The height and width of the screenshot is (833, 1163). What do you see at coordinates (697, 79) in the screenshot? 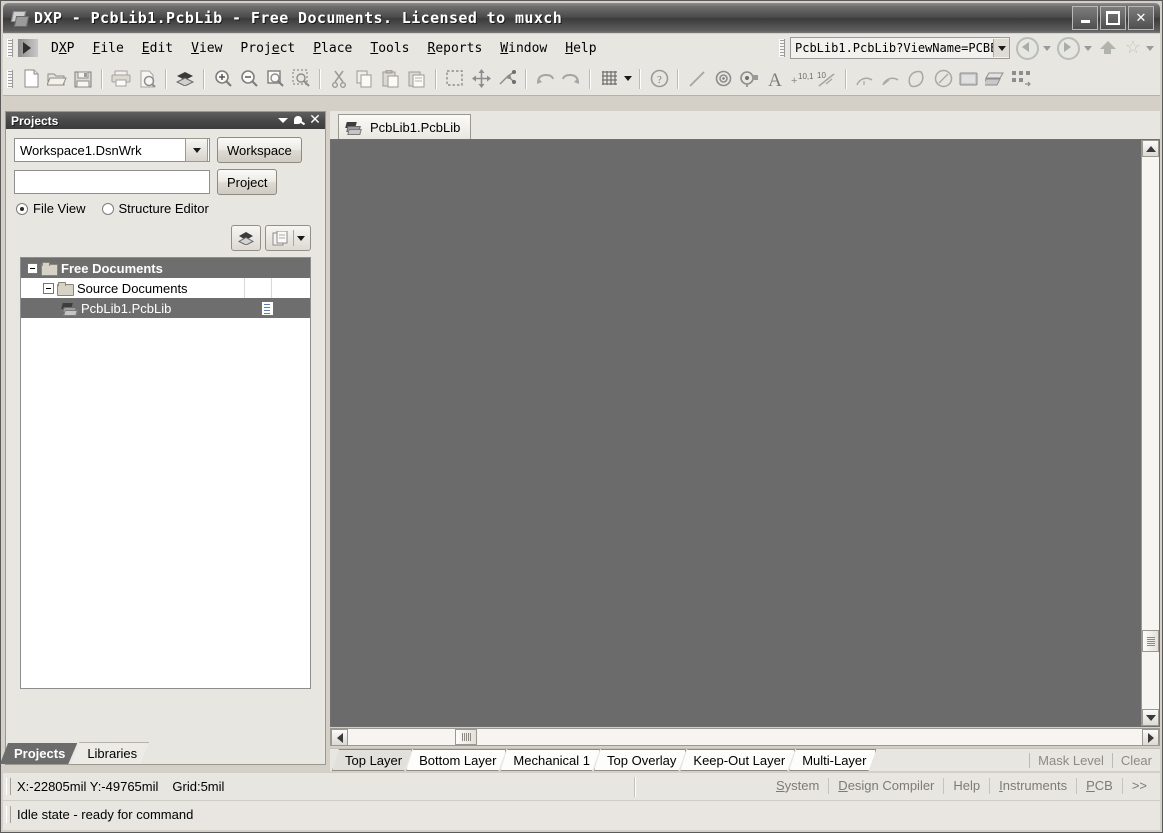
I see `place-line-icon` at bounding box center [697, 79].